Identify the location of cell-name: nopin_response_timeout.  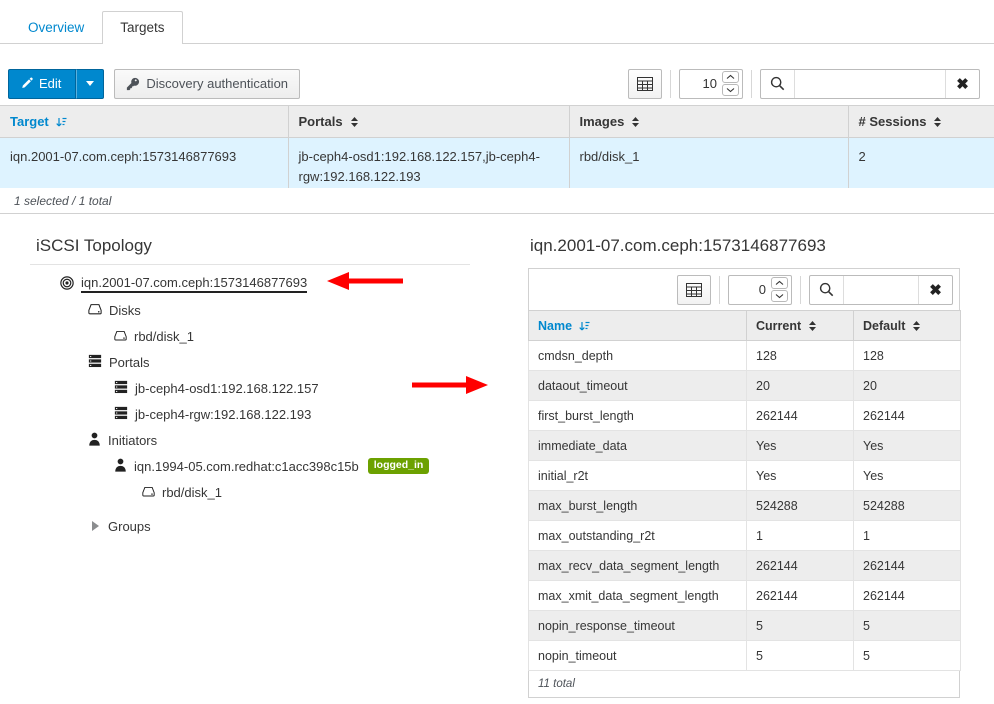
(637, 625).